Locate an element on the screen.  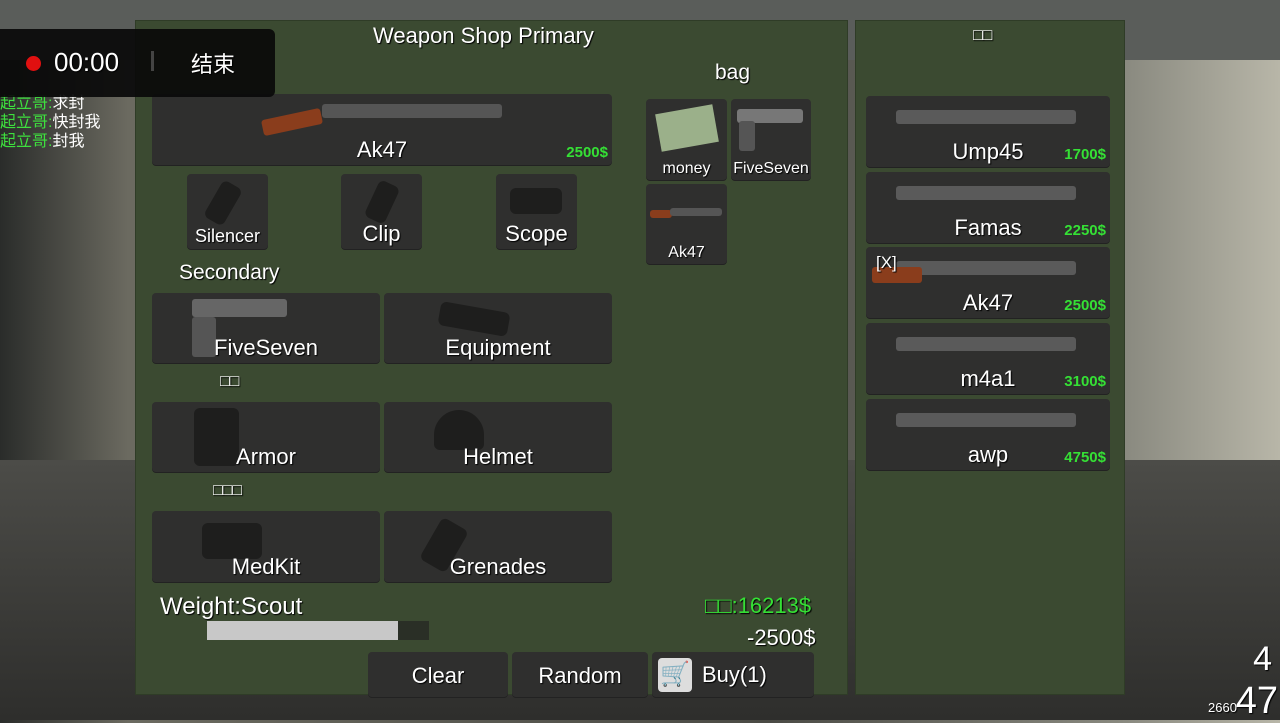
divider is located at coordinates (152, 61).